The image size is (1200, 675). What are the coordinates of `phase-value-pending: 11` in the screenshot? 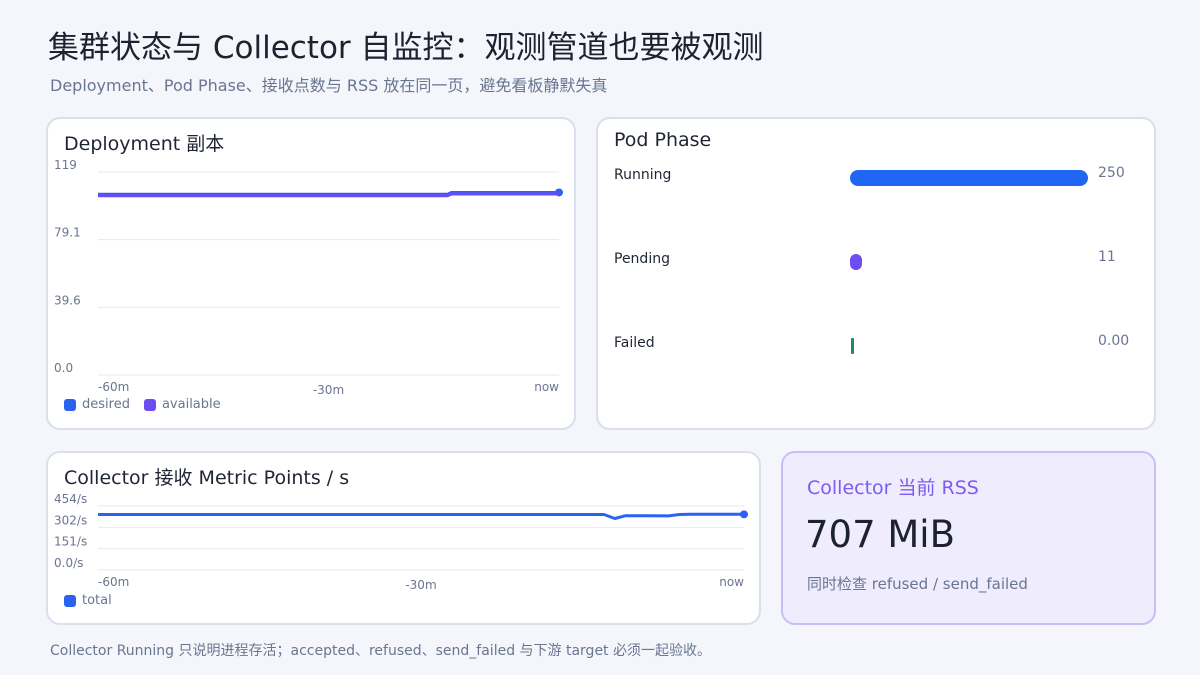 It's located at (1107, 257).